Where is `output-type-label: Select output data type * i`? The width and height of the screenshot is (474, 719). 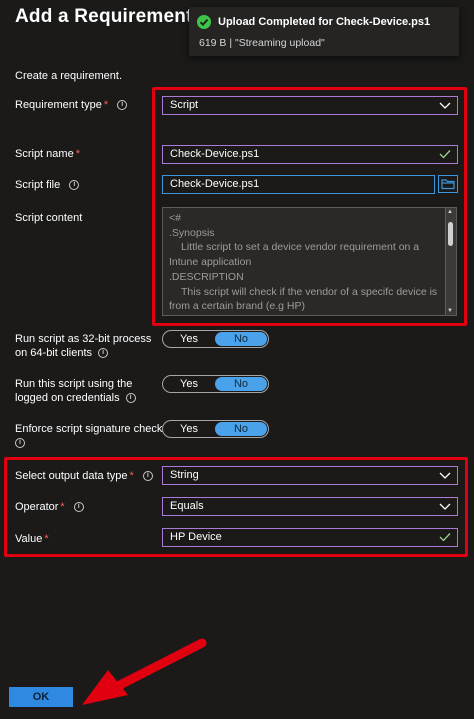 output-type-label: Select output data type * i is located at coordinates (84, 476).